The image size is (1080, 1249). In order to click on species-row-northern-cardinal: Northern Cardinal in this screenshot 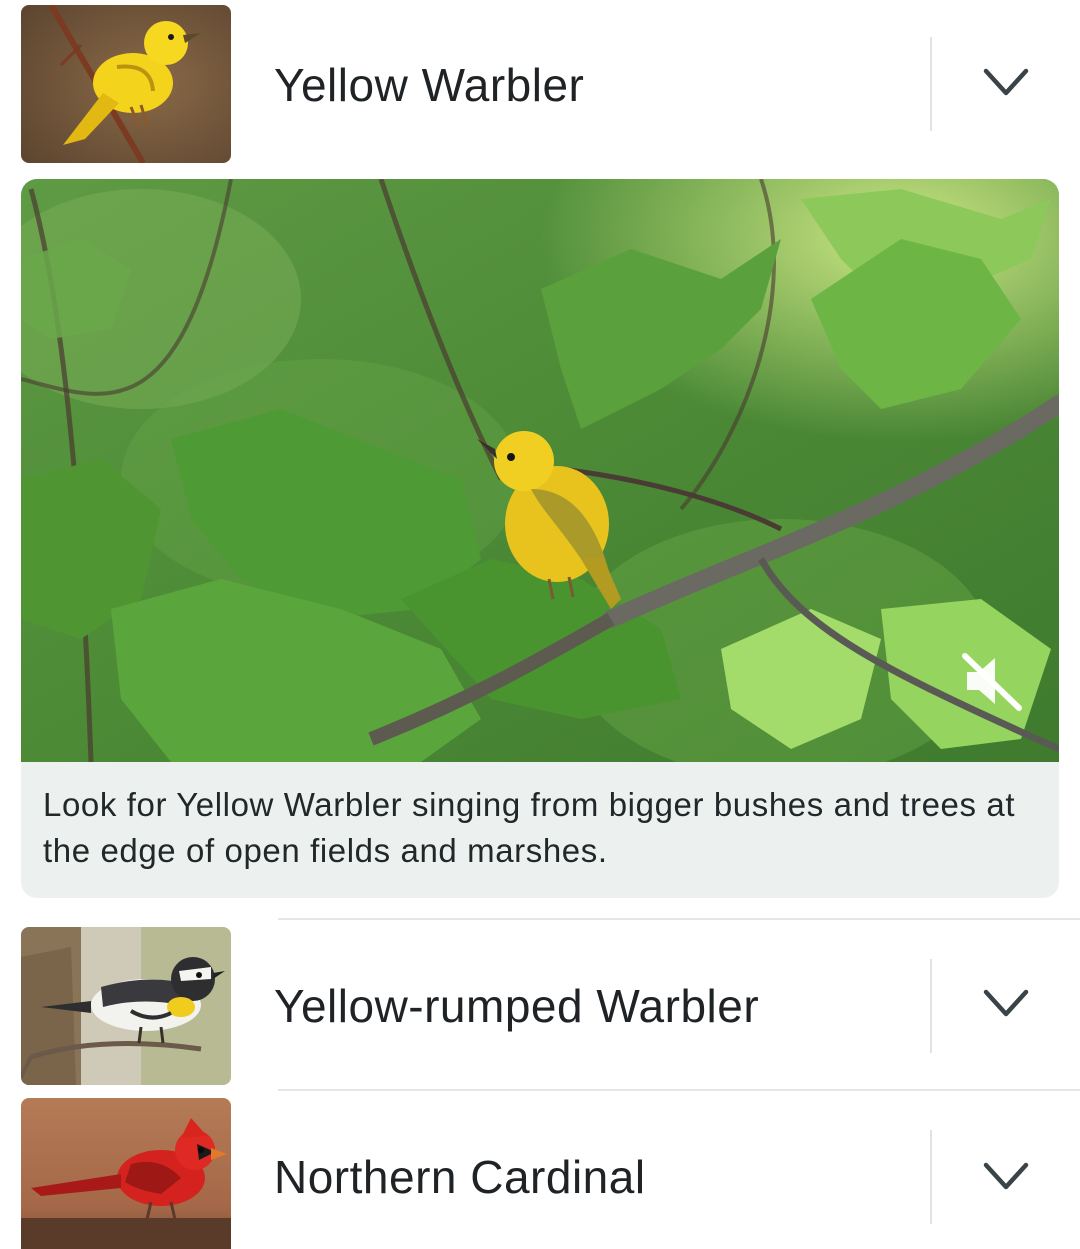, I will do `click(540, 1170)`.